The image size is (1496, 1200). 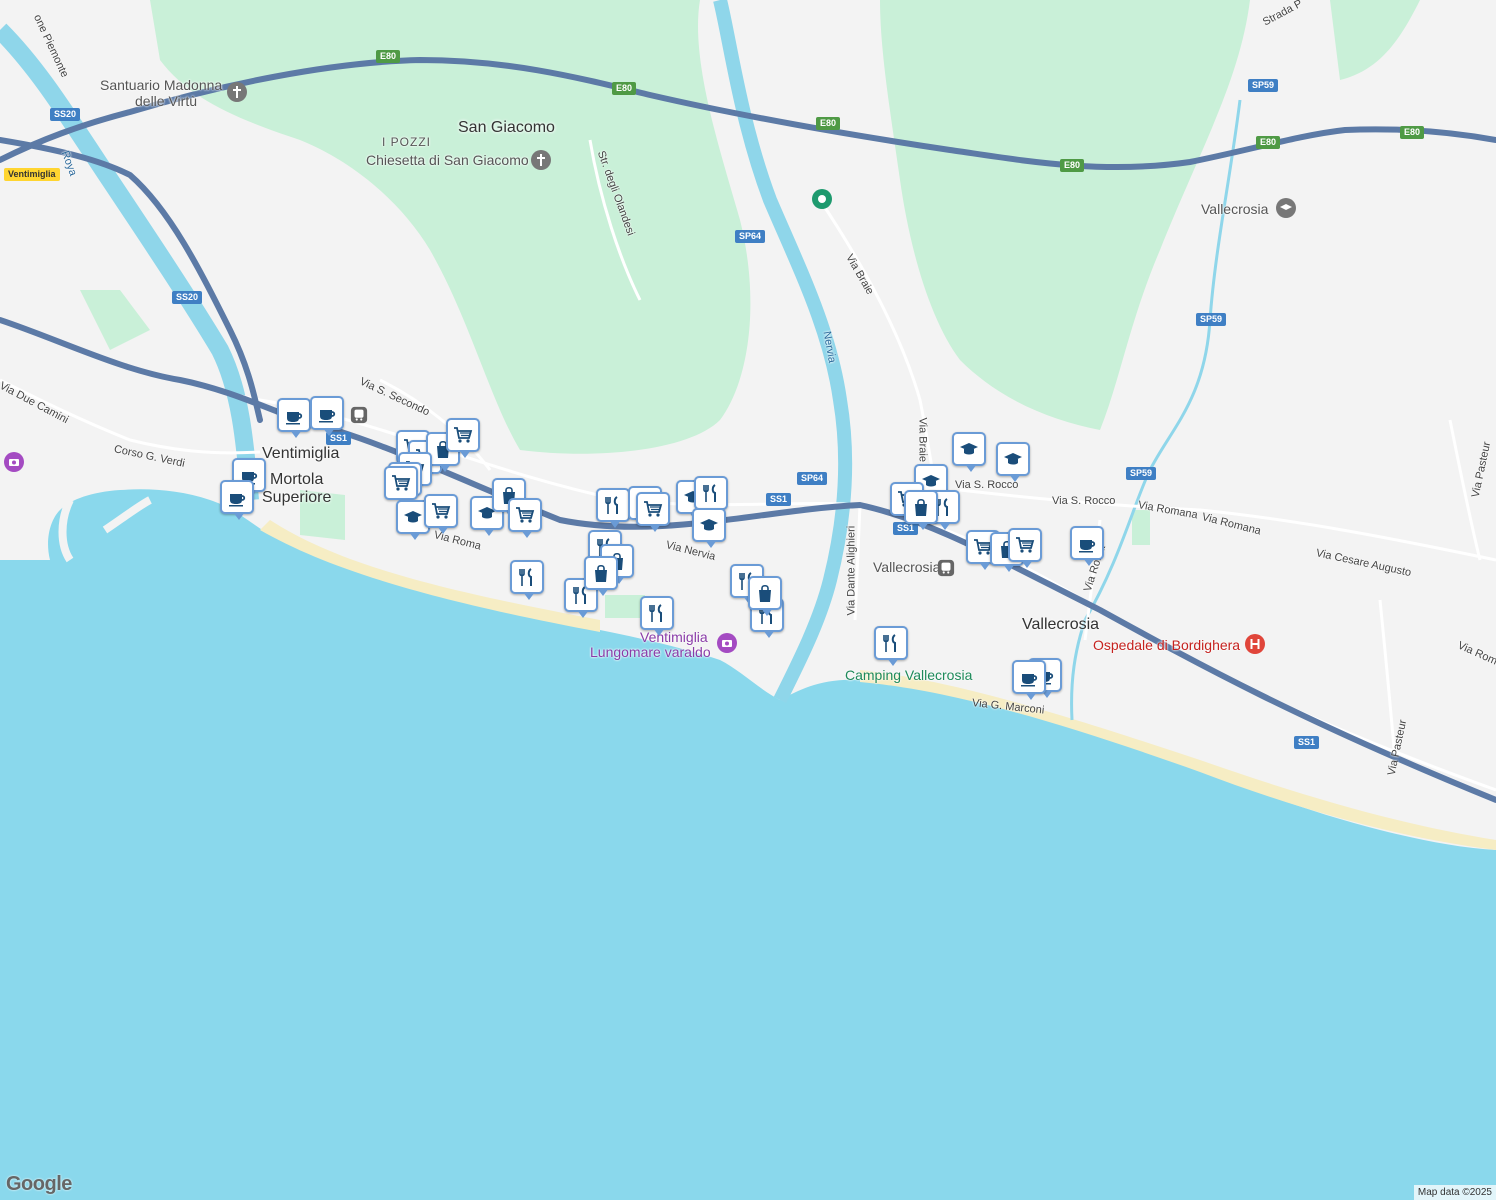 What do you see at coordinates (297, 479) in the screenshot?
I see `place-label-mortola: Mortola` at bounding box center [297, 479].